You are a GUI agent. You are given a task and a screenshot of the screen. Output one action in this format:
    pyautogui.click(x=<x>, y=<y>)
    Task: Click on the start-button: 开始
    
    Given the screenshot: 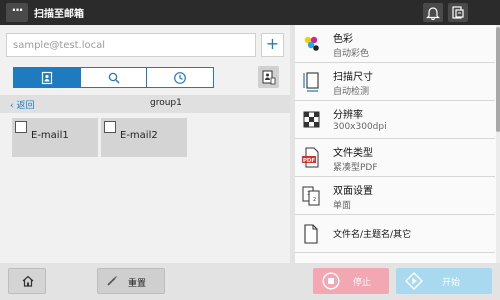 What is the action you would take?
    pyautogui.click(x=444, y=281)
    